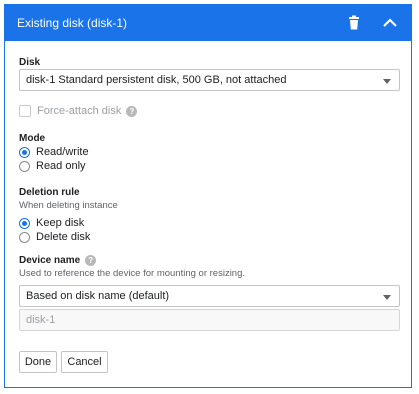  What do you see at coordinates (41, 320) in the screenshot?
I see `device-name-value: disk-1` at bounding box center [41, 320].